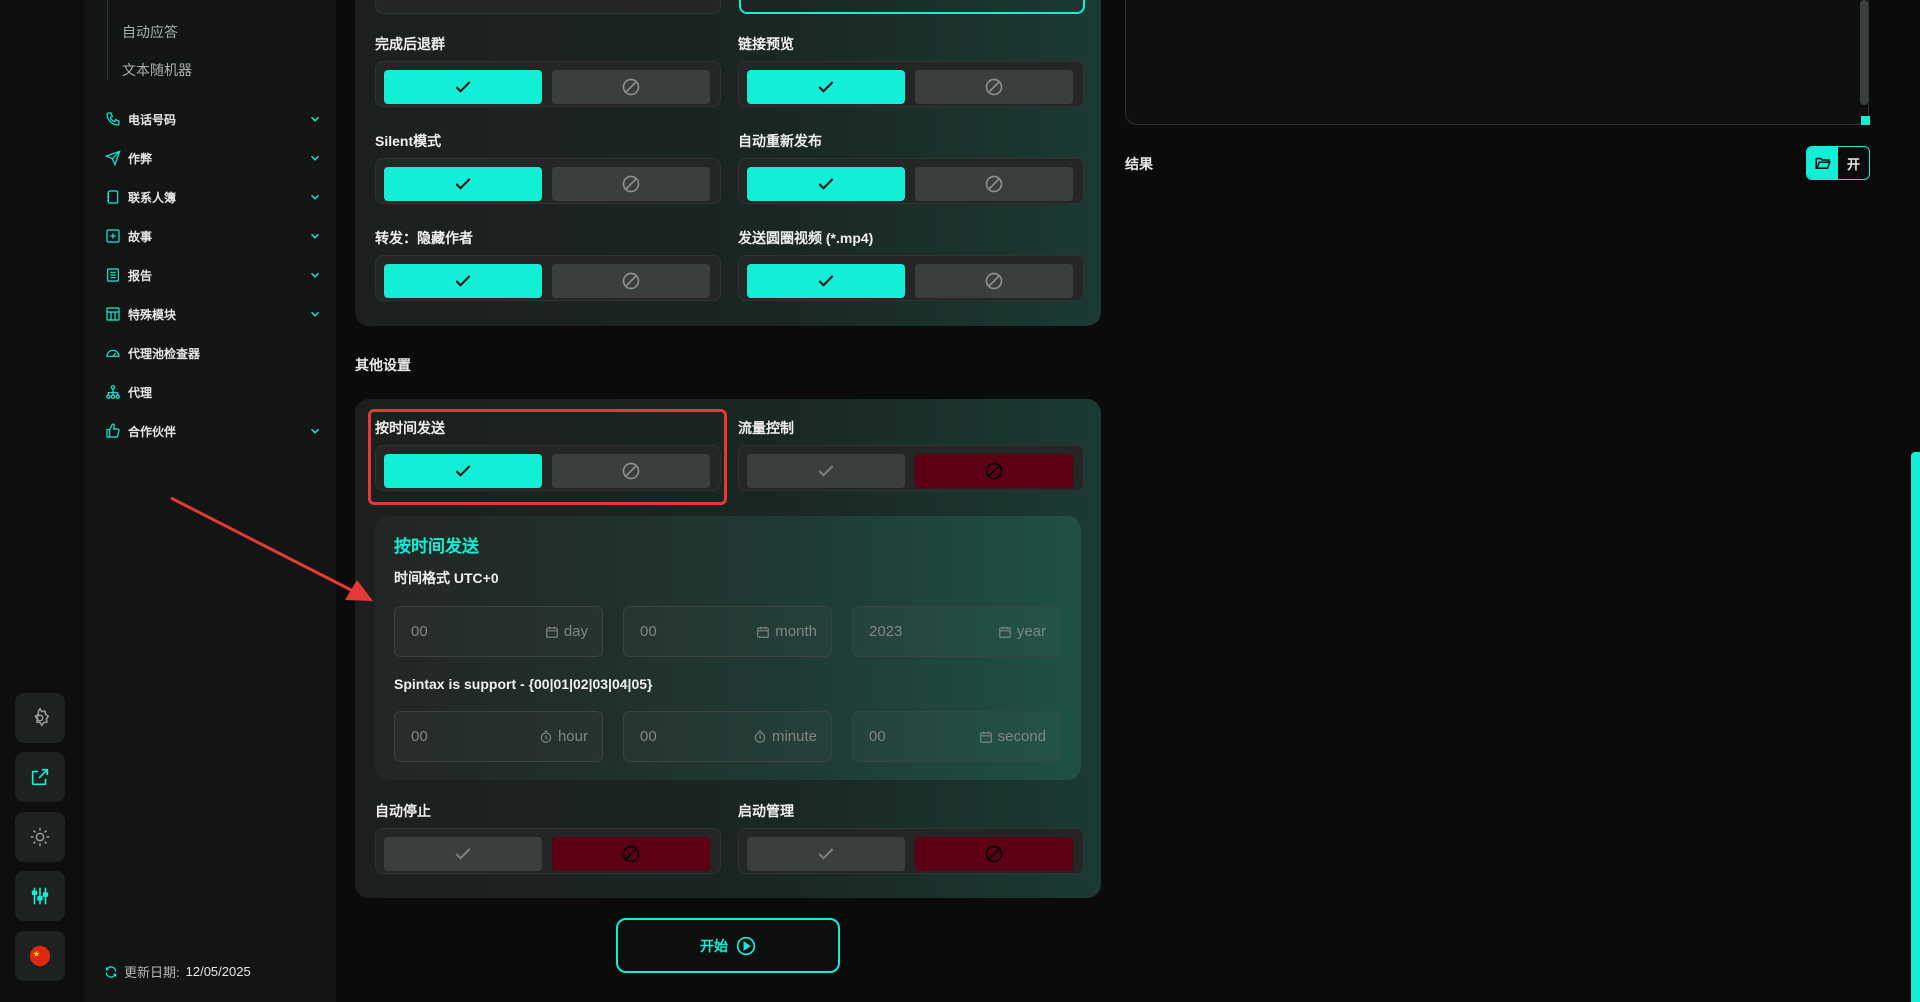  What do you see at coordinates (796, 631) in the screenshot?
I see `month-unit: month` at bounding box center [796, 631].